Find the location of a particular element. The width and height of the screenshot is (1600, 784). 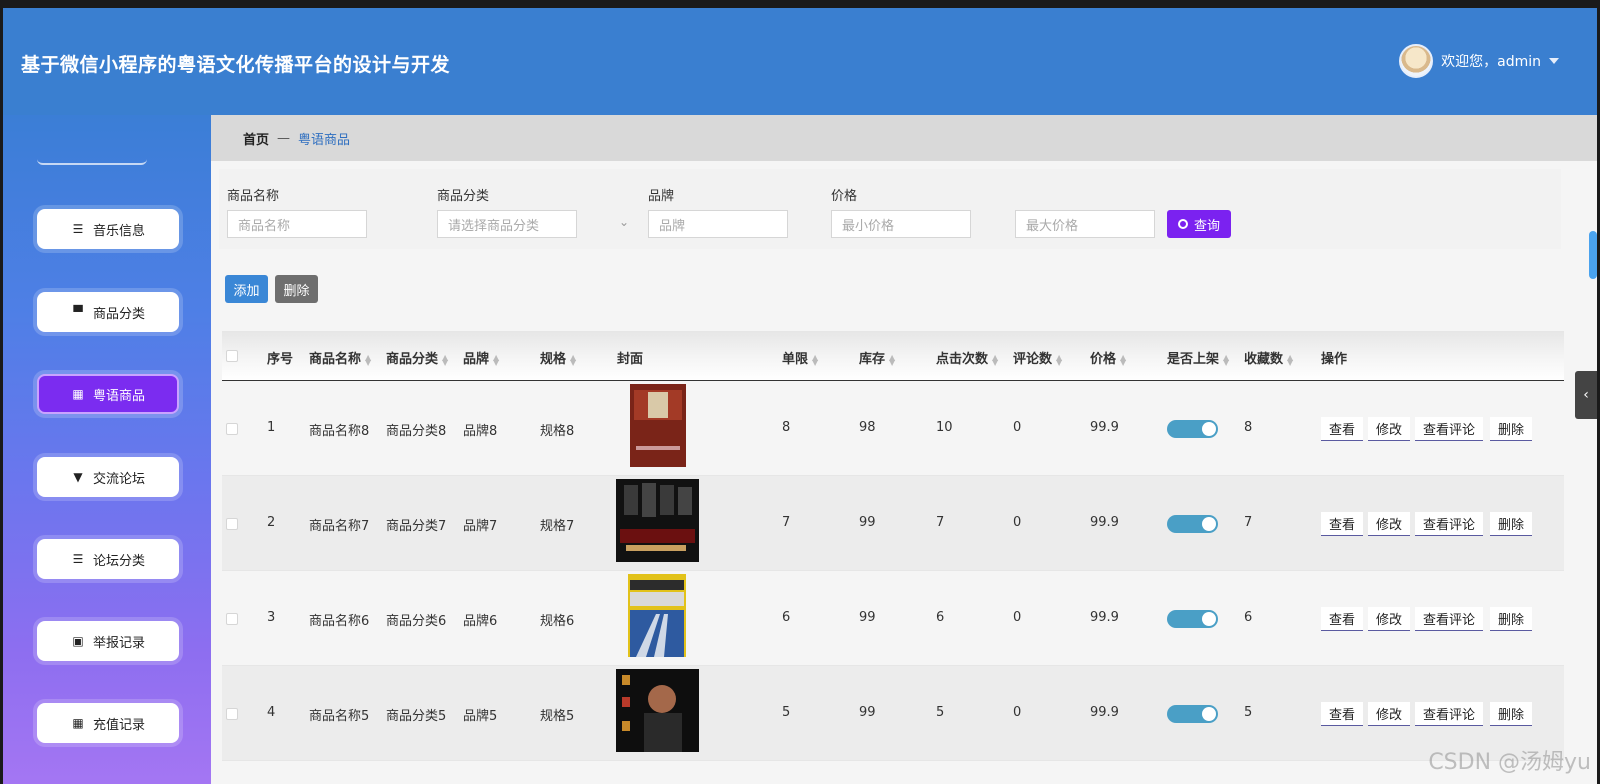

cell-name: 商品名称7 is located at coordinates (339, 526).